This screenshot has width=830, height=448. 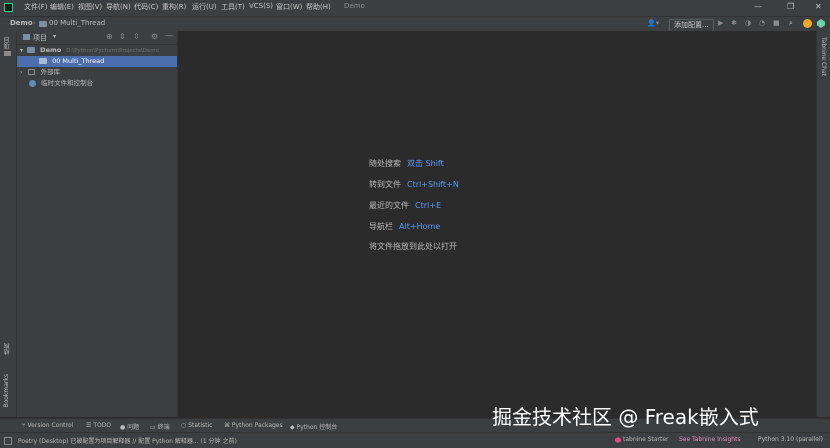 I want to click on menu-vcs: VCS(S), so click(x=261, y=6).